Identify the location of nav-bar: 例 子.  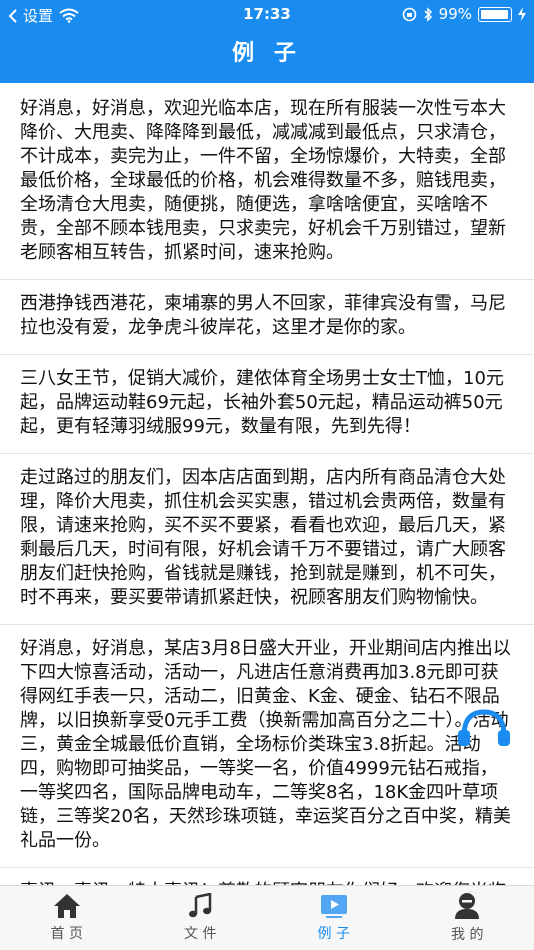
(267, 55).